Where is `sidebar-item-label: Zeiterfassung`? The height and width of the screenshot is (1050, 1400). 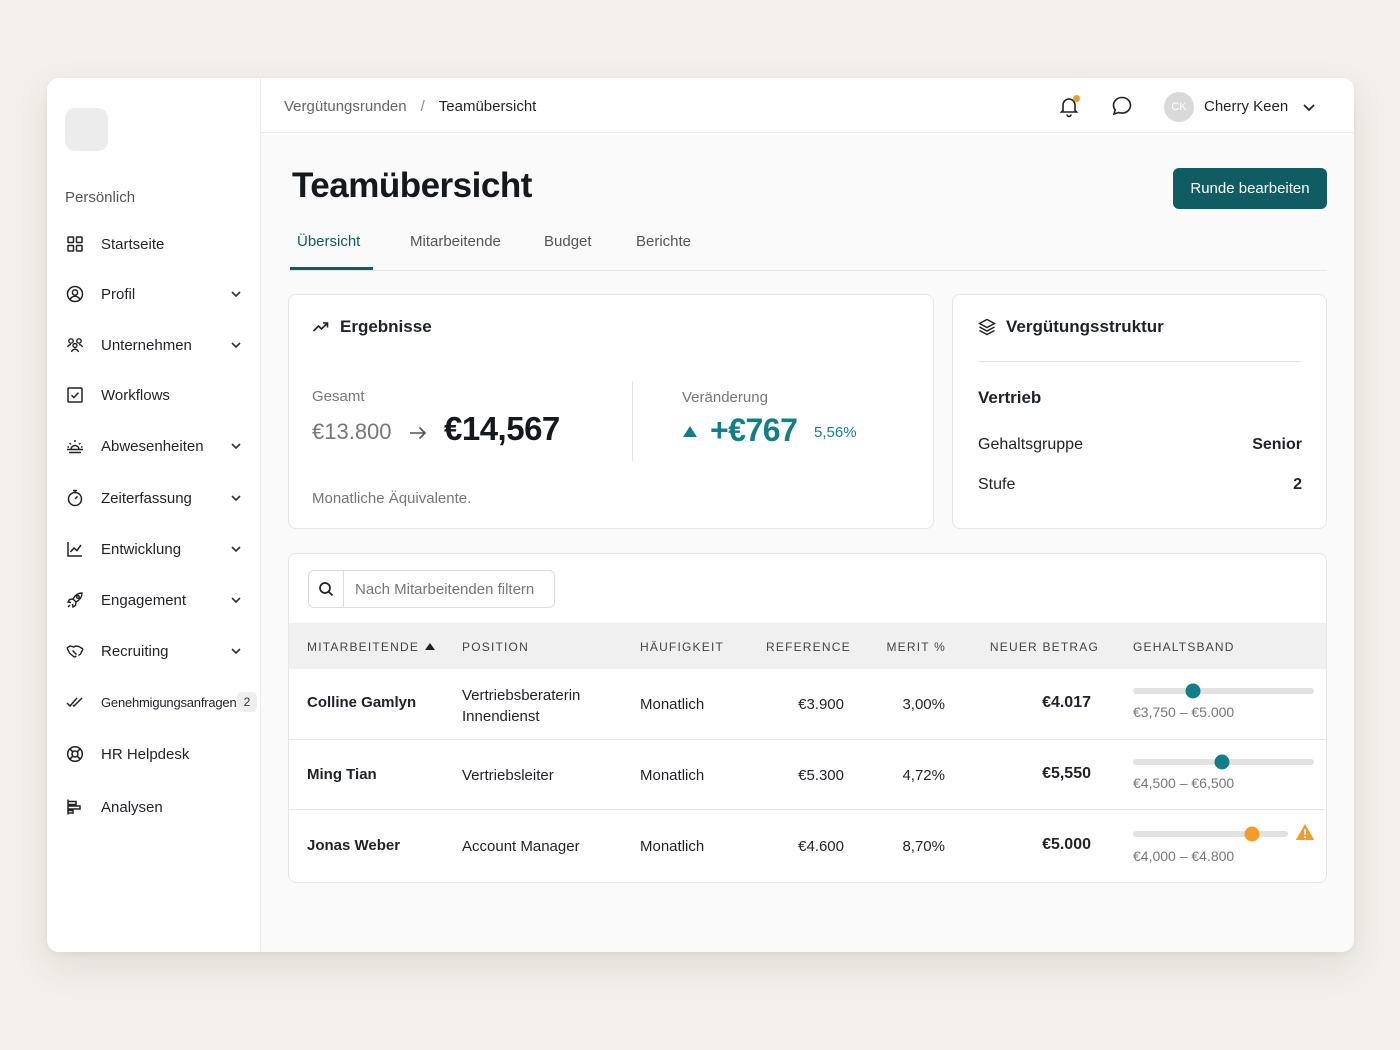
sidebar-item-label: Zeiterfassung is located at coordinates (146, 498).